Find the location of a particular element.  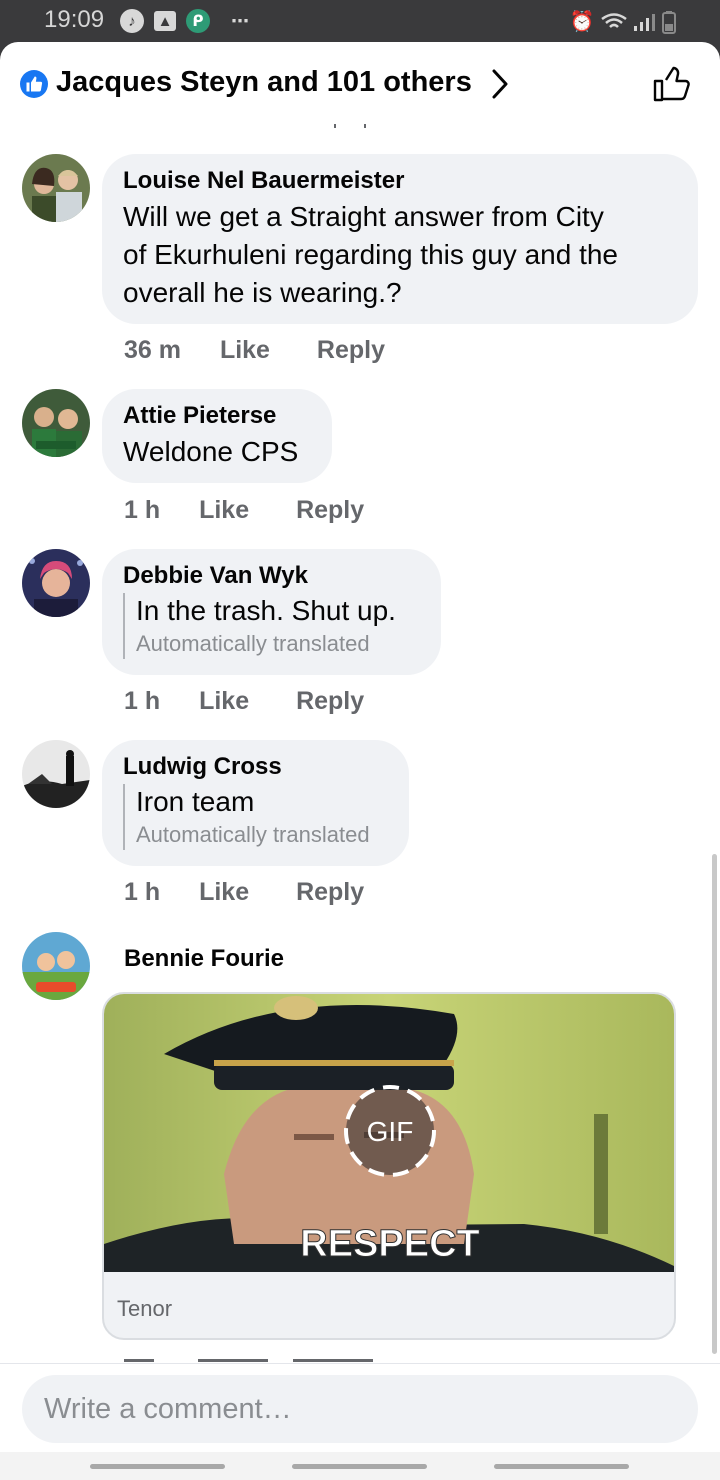

gif-image: GIF RESPECT is located at coordinates (389, 1133).